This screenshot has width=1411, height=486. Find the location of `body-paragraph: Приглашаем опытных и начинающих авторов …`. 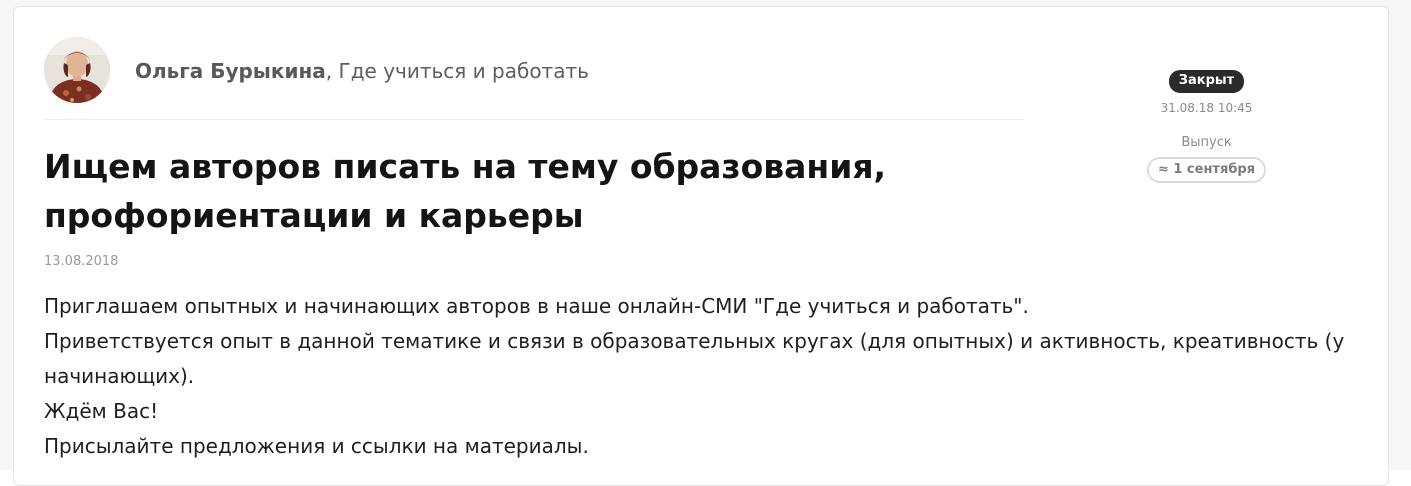

body-paragraph: Приглашаем опытных и начинающих авторов … is located at coordinates (536, 306).